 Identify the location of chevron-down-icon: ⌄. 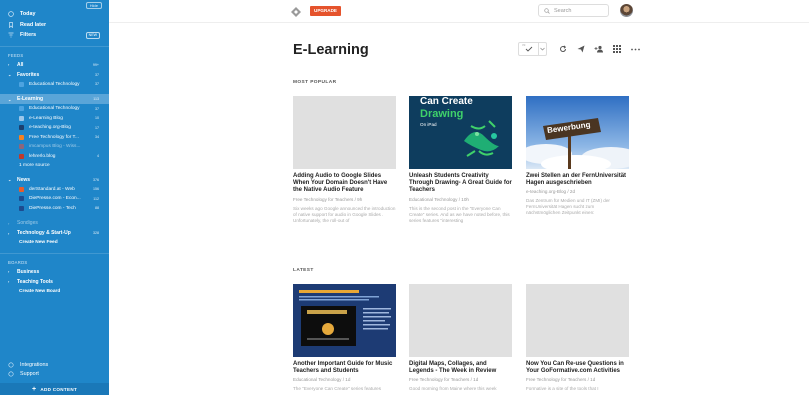
(10, 99).